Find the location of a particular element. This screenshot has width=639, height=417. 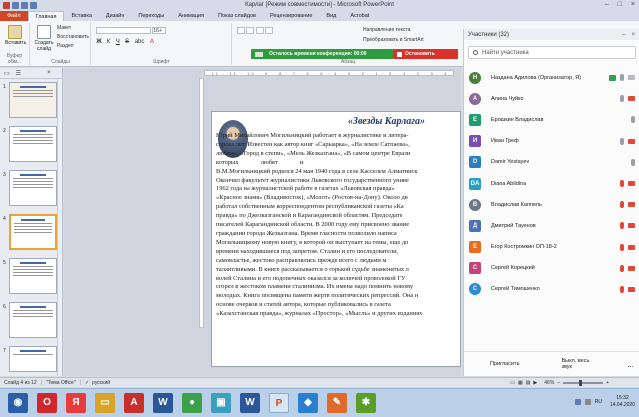

text-direction-button: Направление текста is located at coordinates (386, 30).